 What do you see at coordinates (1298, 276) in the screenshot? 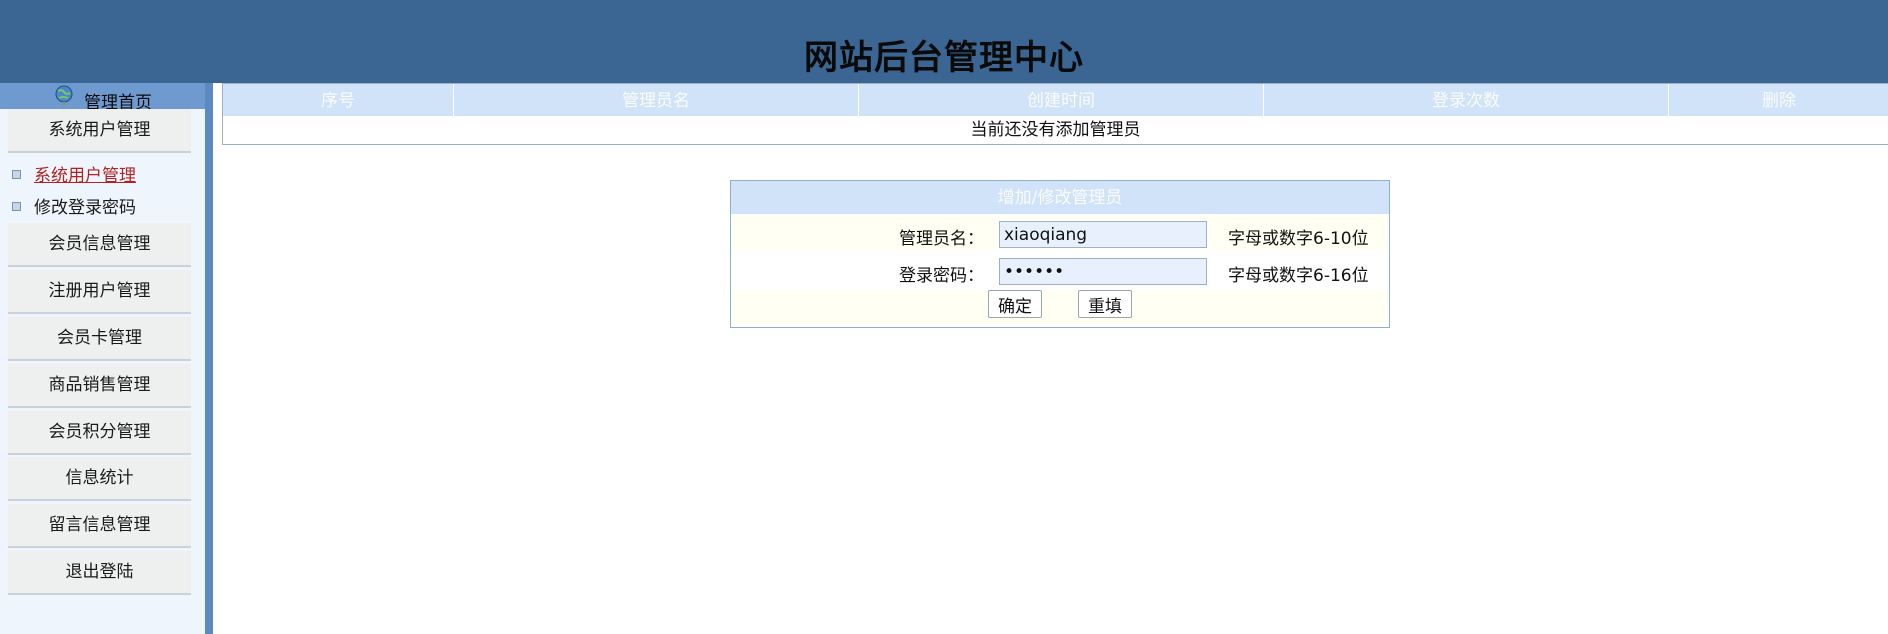
I see `password-hint: 字母或数字6-16位` at bounding box center [1298, 276].